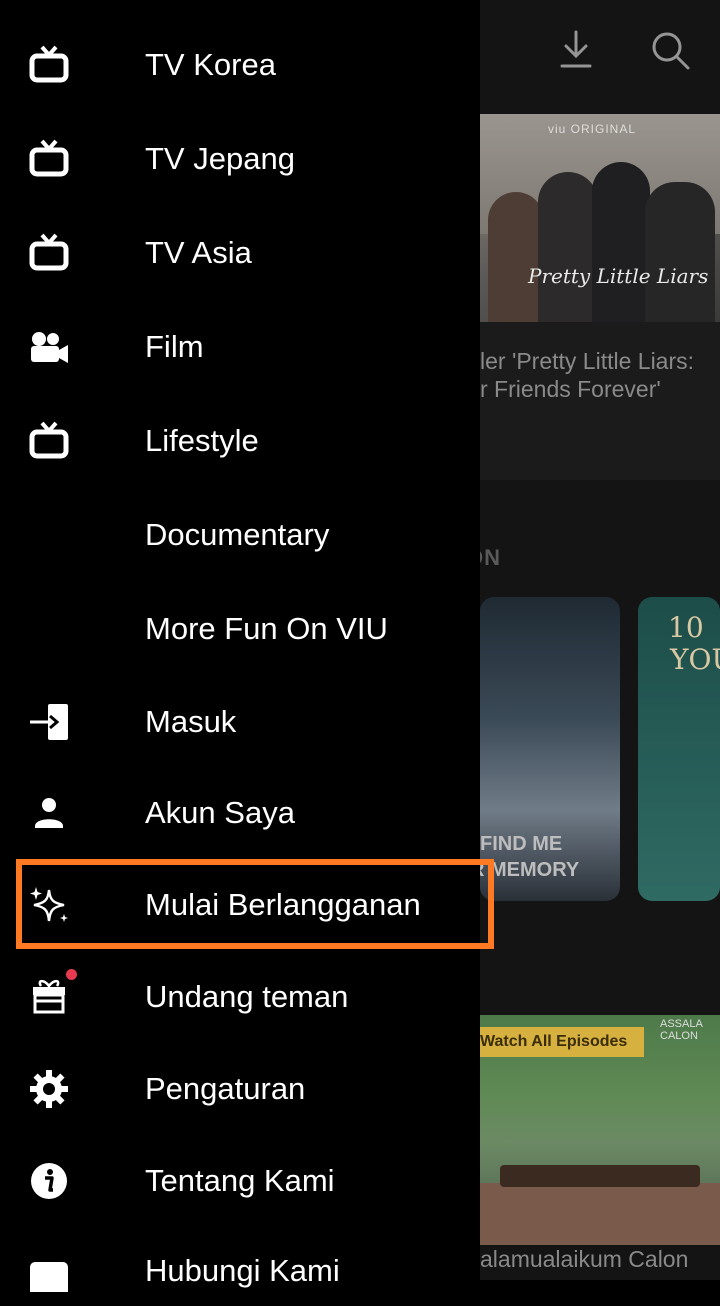  I want to click on drawer-item-hubungi-kami: Hubungi Kami, so click(240, 1271).